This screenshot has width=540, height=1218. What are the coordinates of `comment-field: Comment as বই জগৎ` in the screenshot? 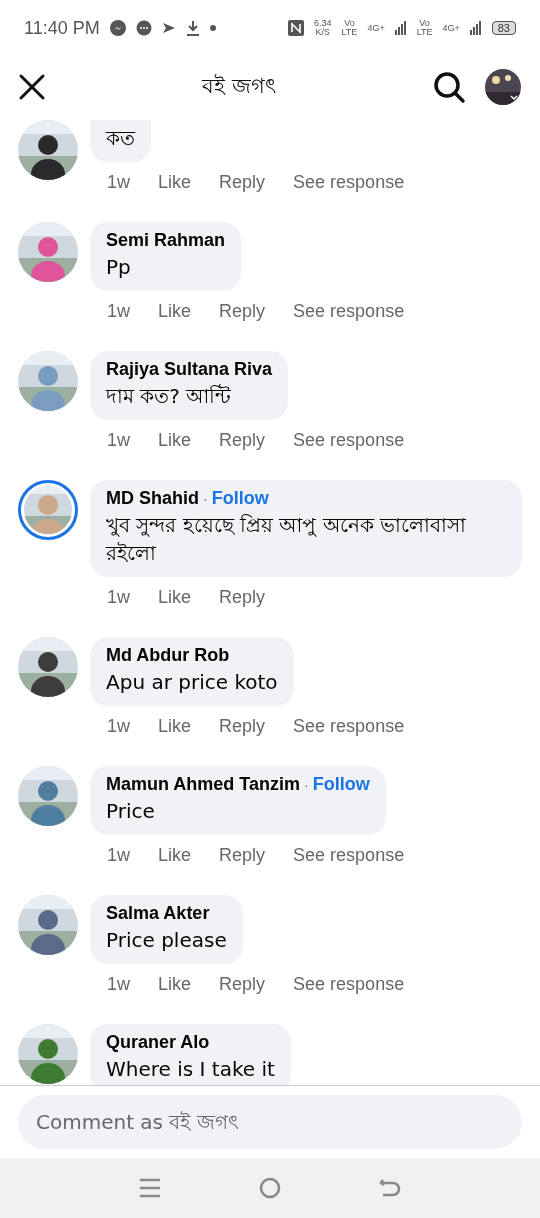 It's located at (270, 1122).